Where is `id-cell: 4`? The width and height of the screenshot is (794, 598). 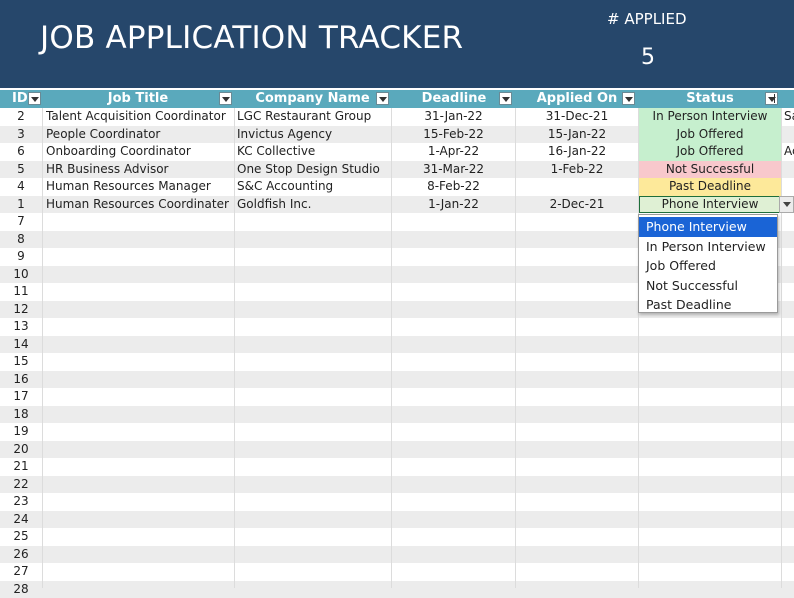
id-cell: 4 is located at coordinates (21, 187).